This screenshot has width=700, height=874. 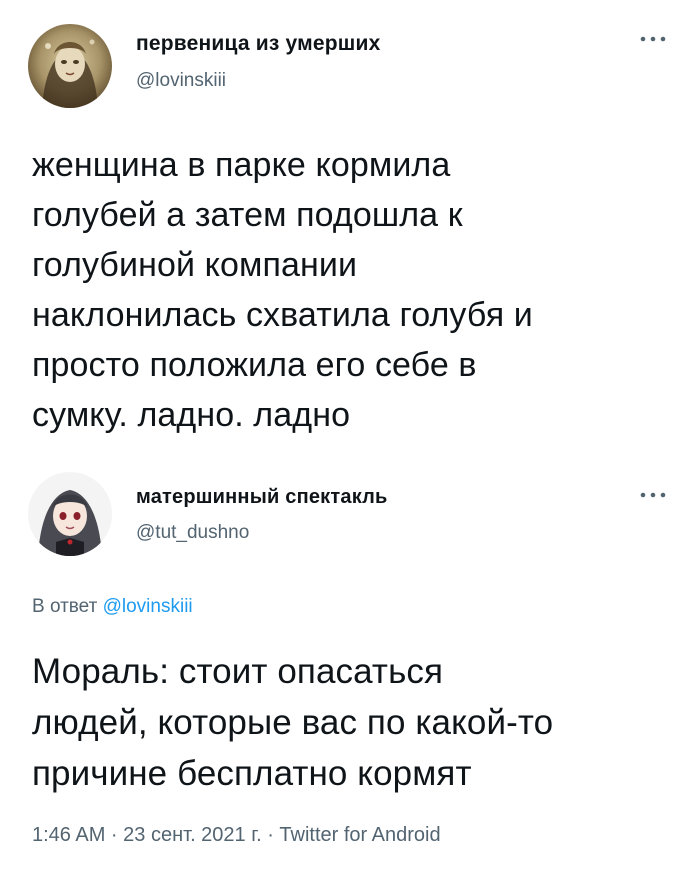 I want to click on display-name: первеница из умерших, so click(x=258, y=44).